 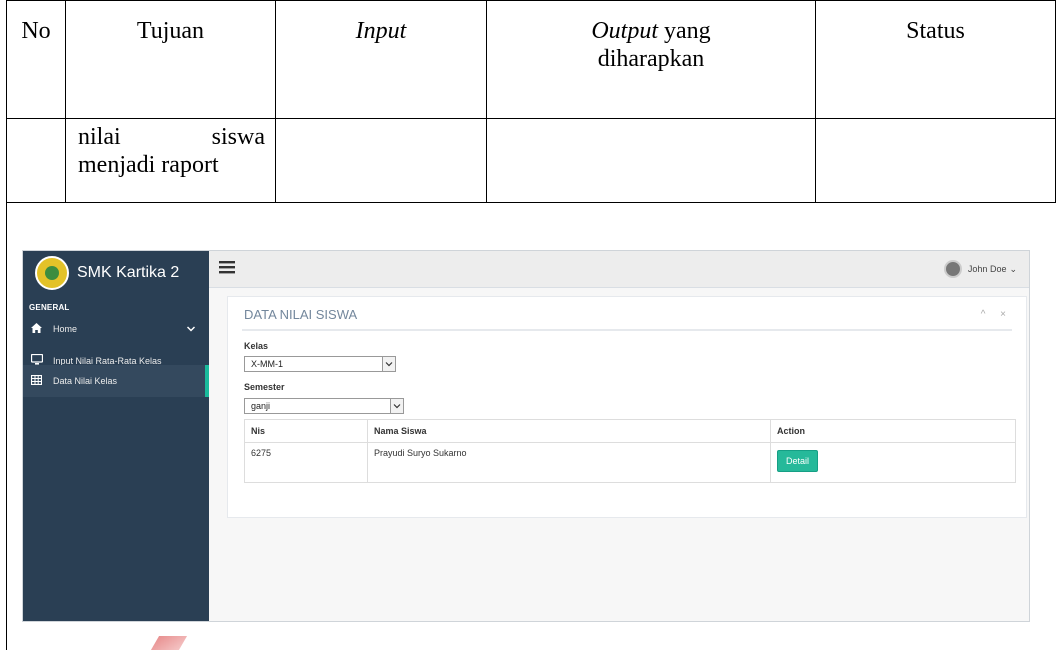 What do you see at coordinates (171, 137) in the screenshot?
I see `tujuan-line-1: nilai siswa` at bounding box center [171, 137].